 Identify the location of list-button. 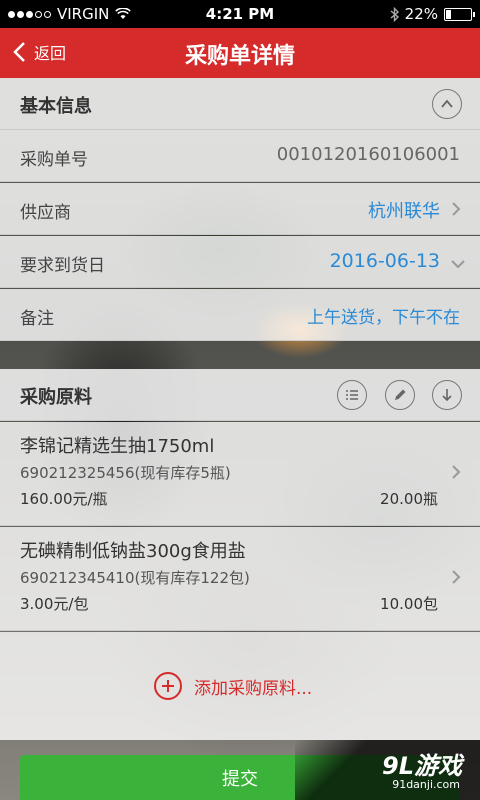
(352, 395).